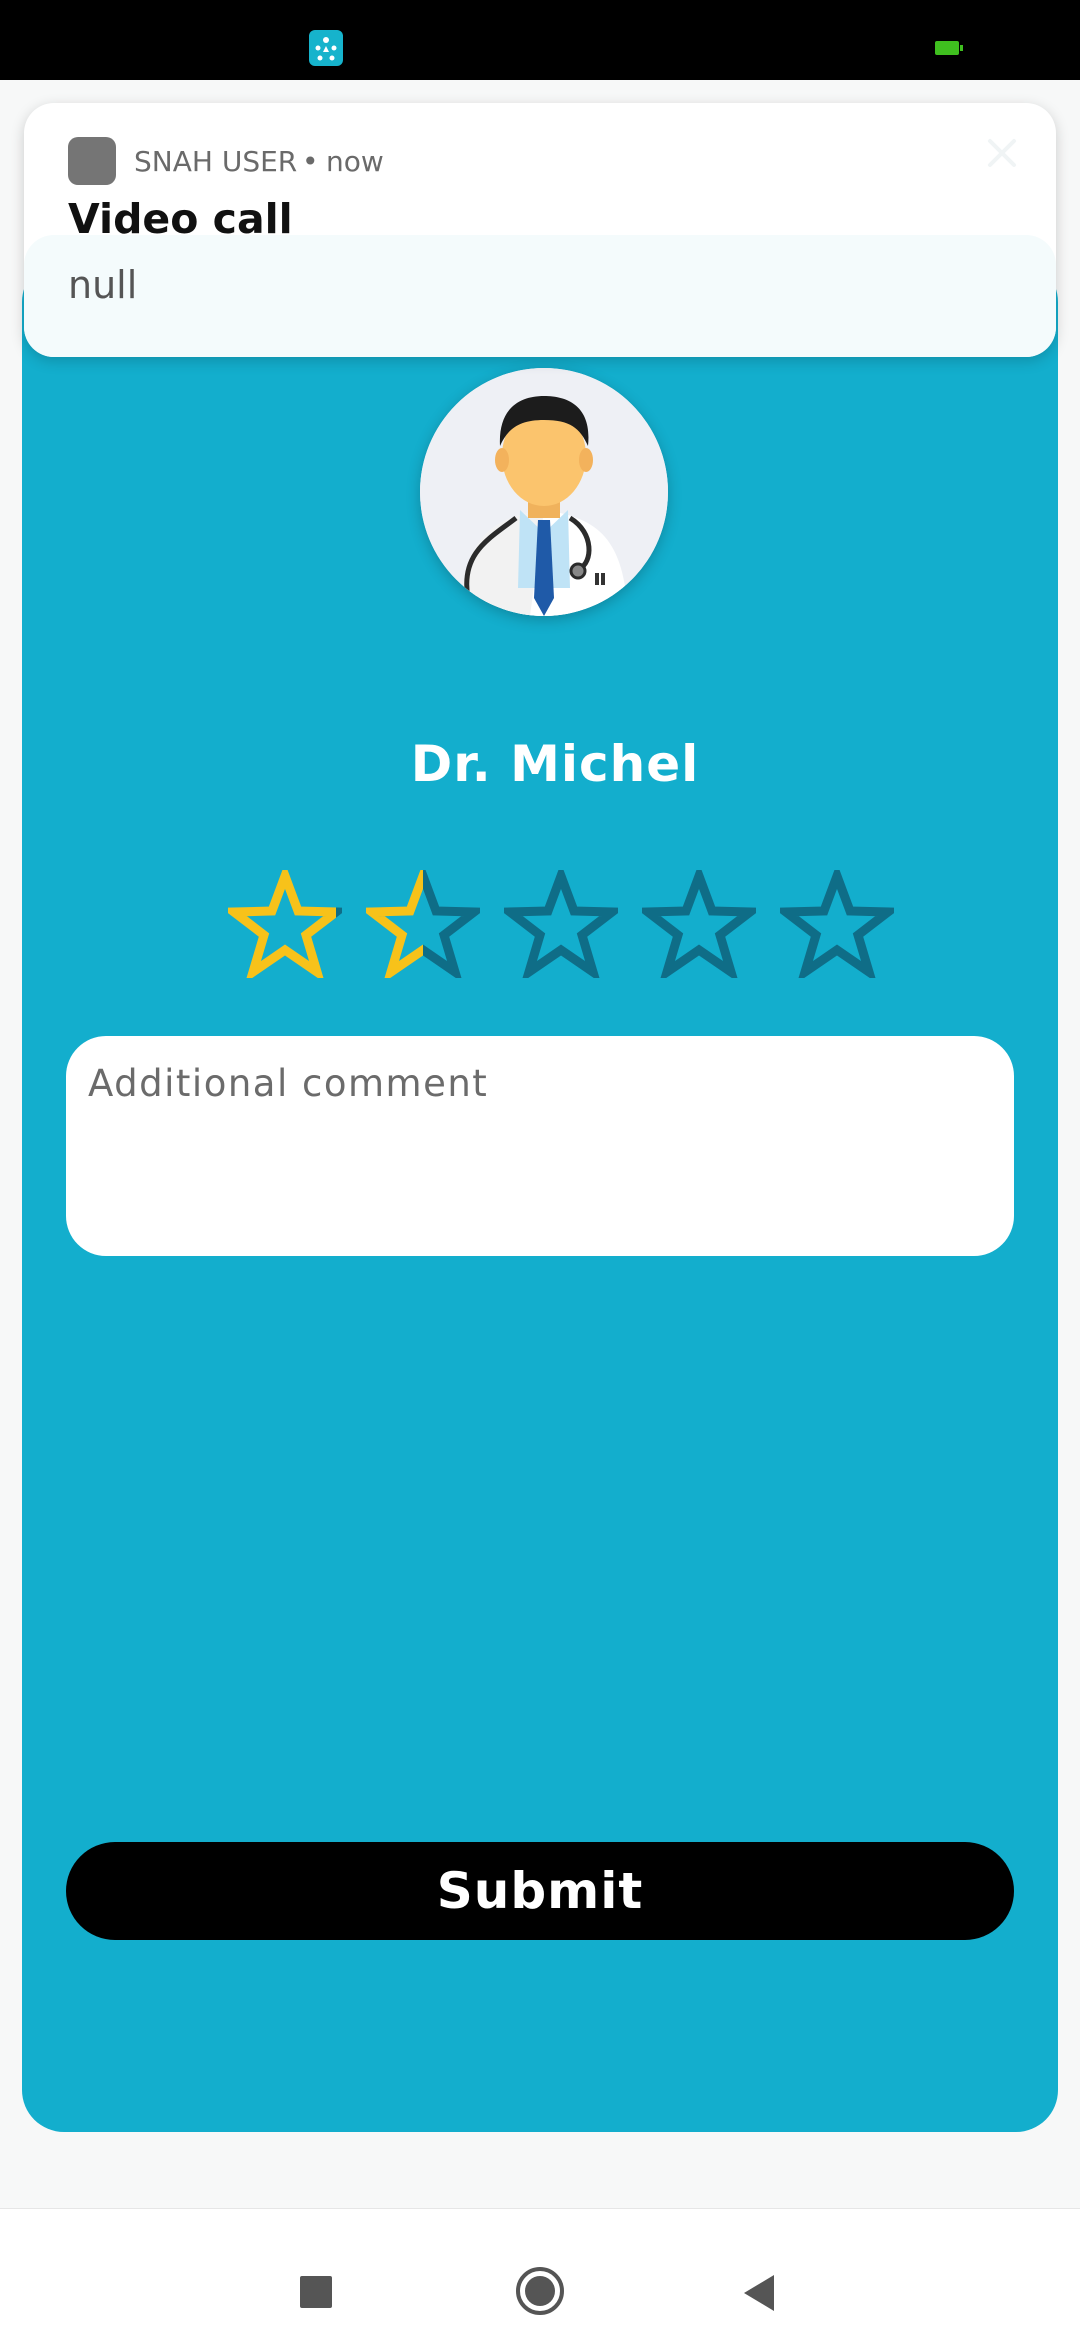 This screenshot has height=2341, width=1080. I want to click on comment-box, so click(540, 1146).